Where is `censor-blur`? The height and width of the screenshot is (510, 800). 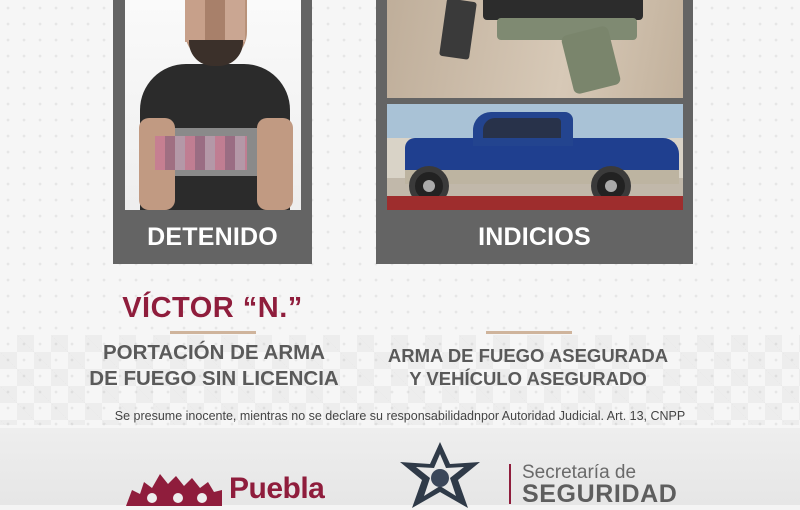 censor-blur is located at coordinates (201, 153).